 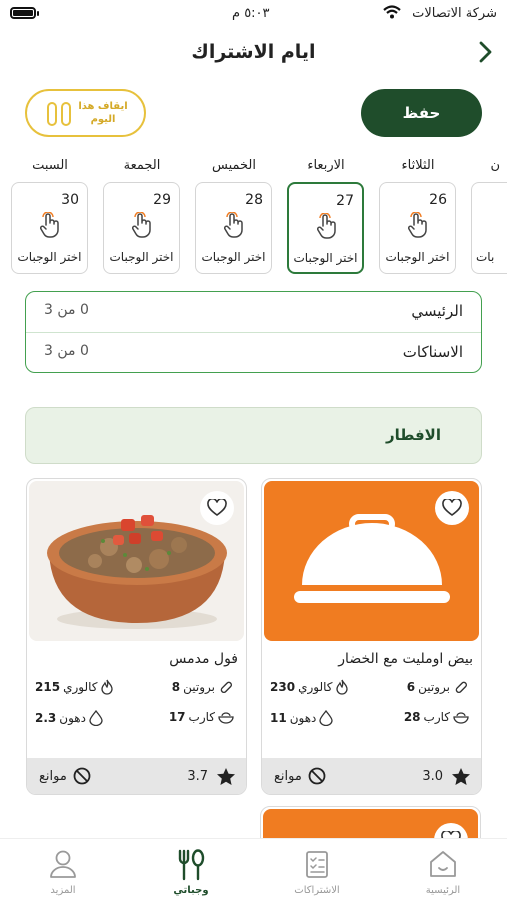 I want to click on pause-day-label: ايقاف هذا اليوم, so click(x=103, y=113).